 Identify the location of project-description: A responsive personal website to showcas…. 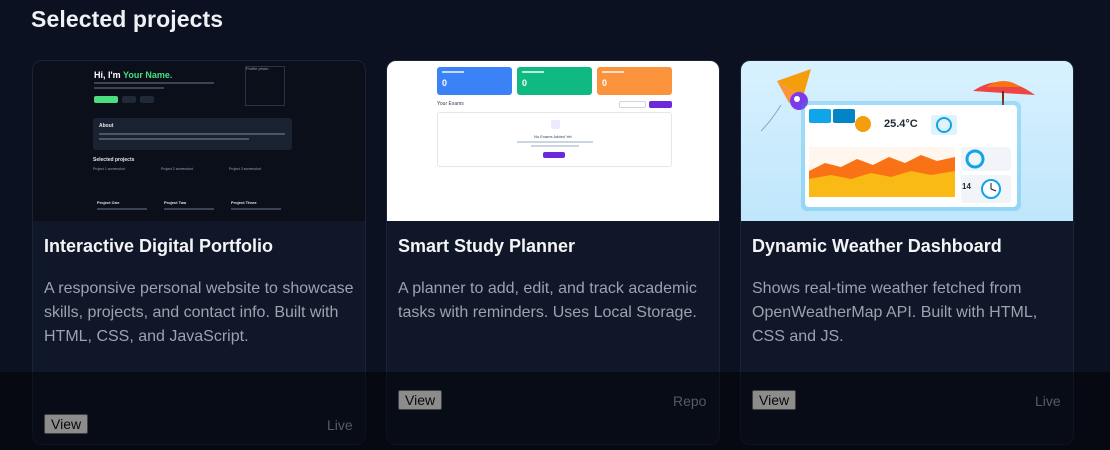
(199, 312).